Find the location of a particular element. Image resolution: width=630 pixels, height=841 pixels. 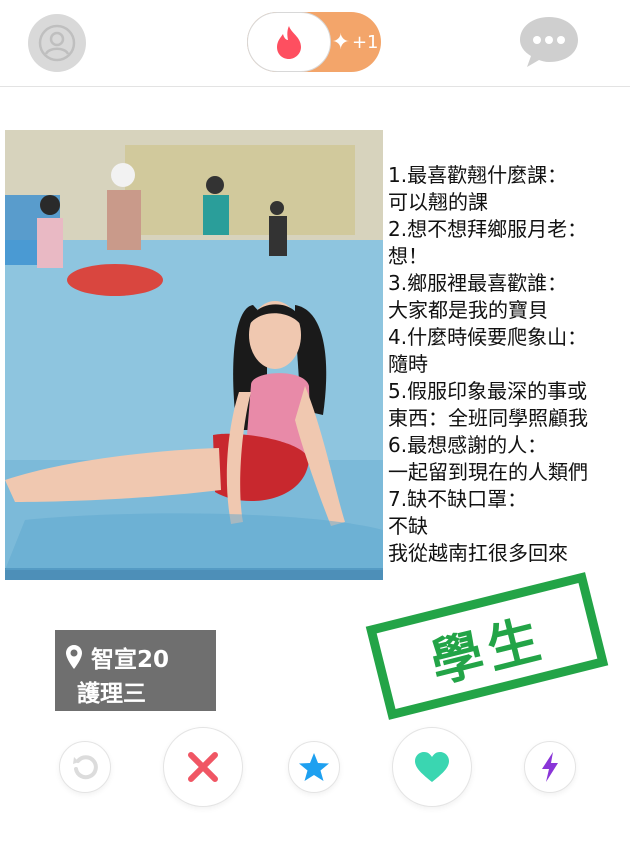

boost-count-badge: ✦ +1 is located at coordinates (355, 42).